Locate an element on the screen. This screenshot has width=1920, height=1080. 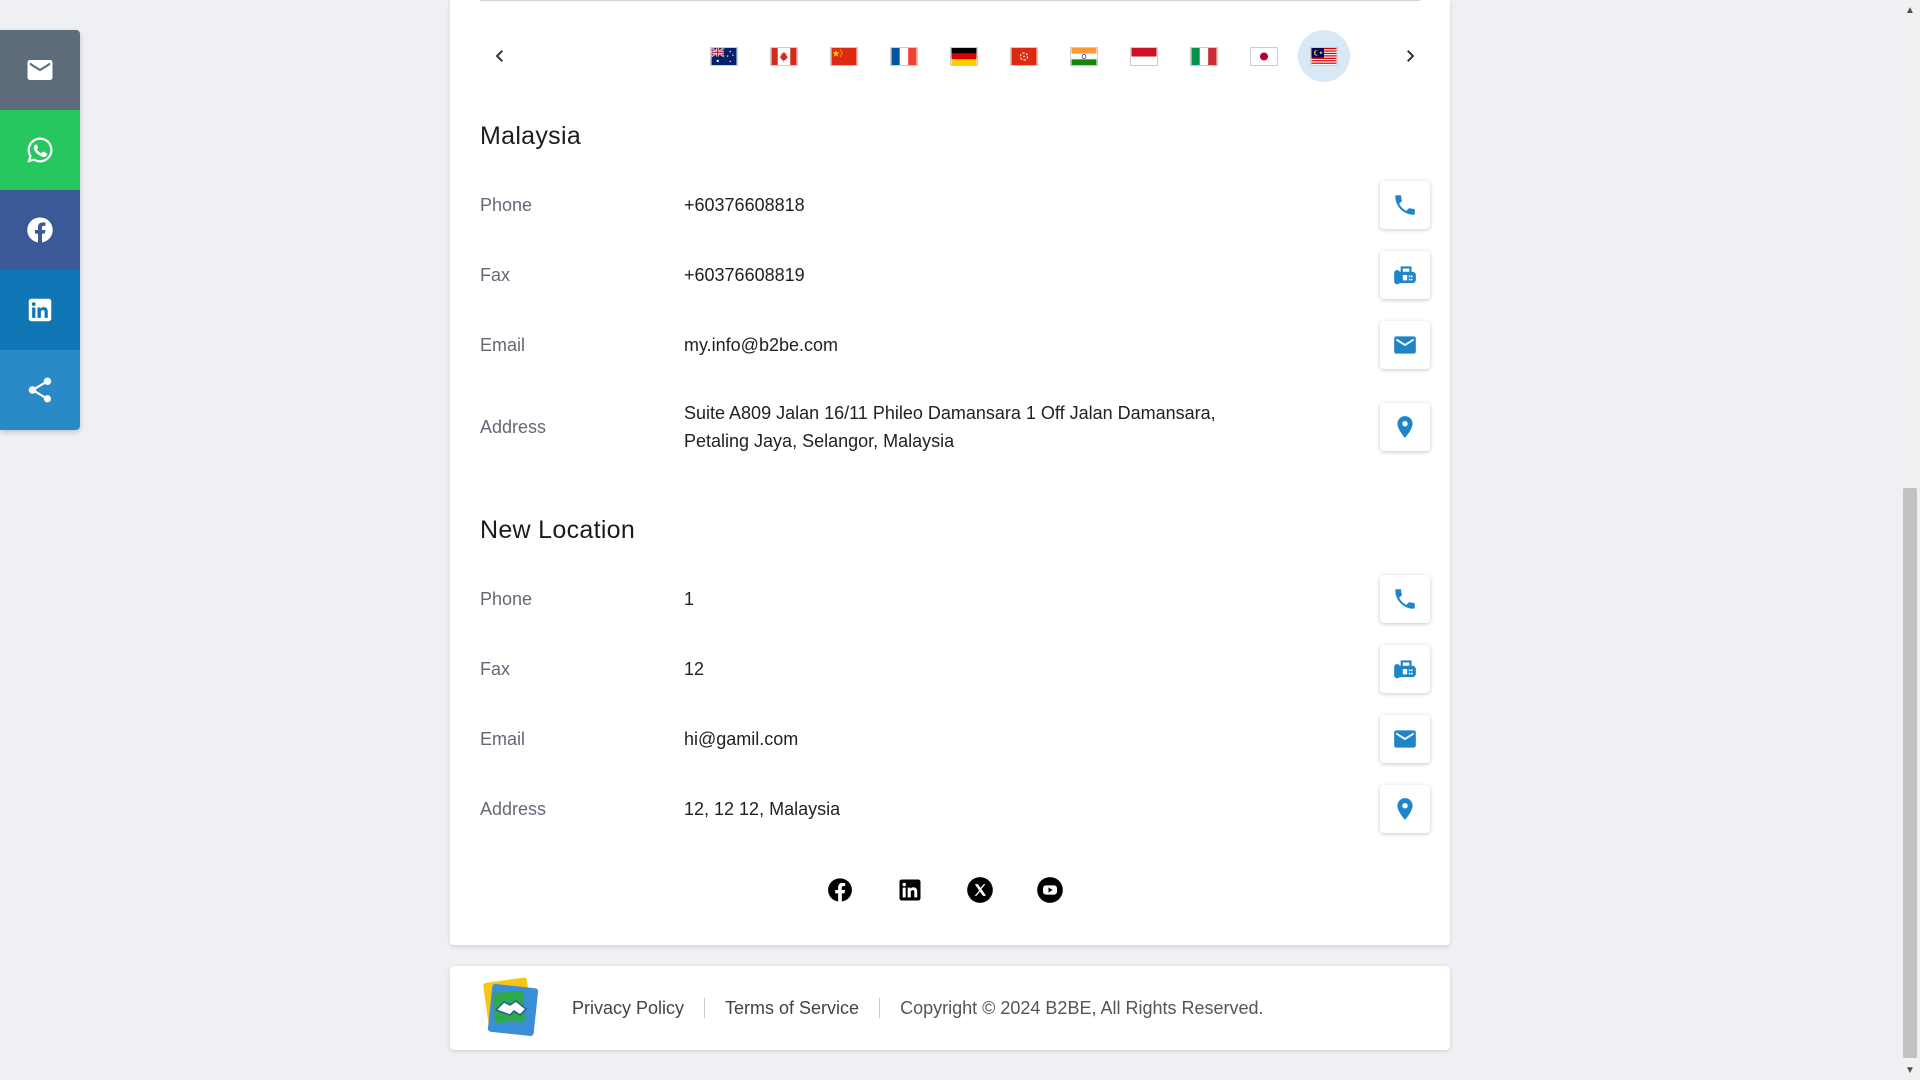
linkedin-link is located at coordinates (910, 890).